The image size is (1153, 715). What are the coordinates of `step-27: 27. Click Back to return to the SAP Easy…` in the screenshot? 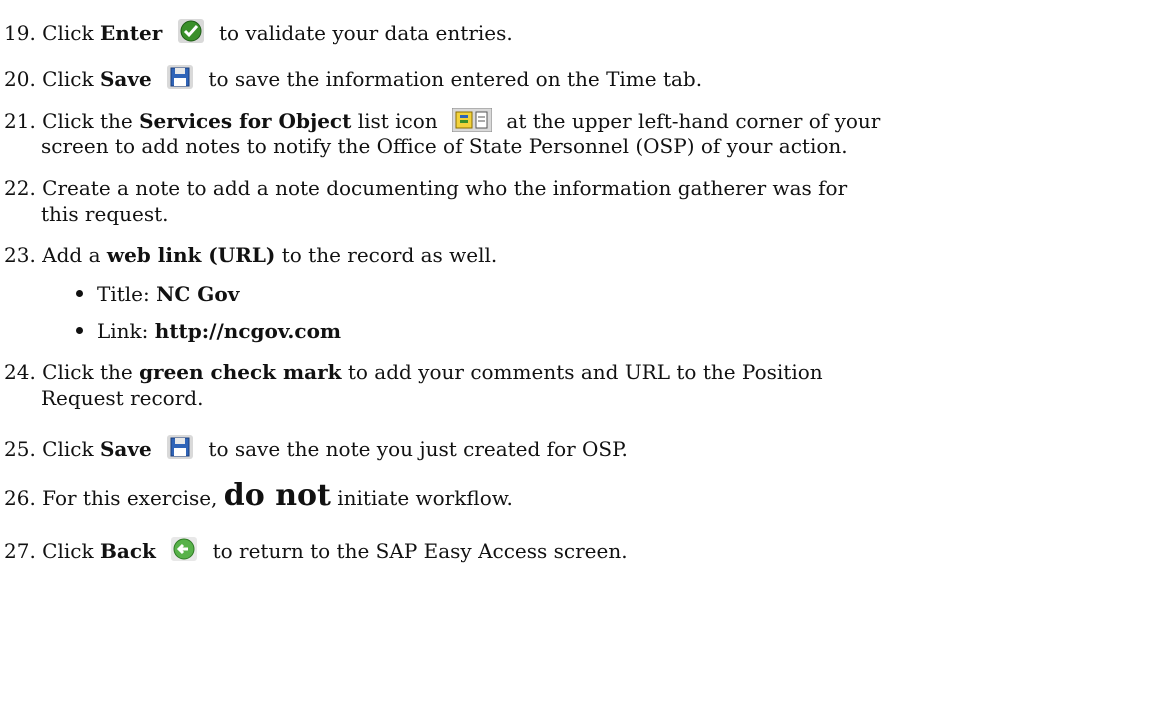 It's located at (316, 551).